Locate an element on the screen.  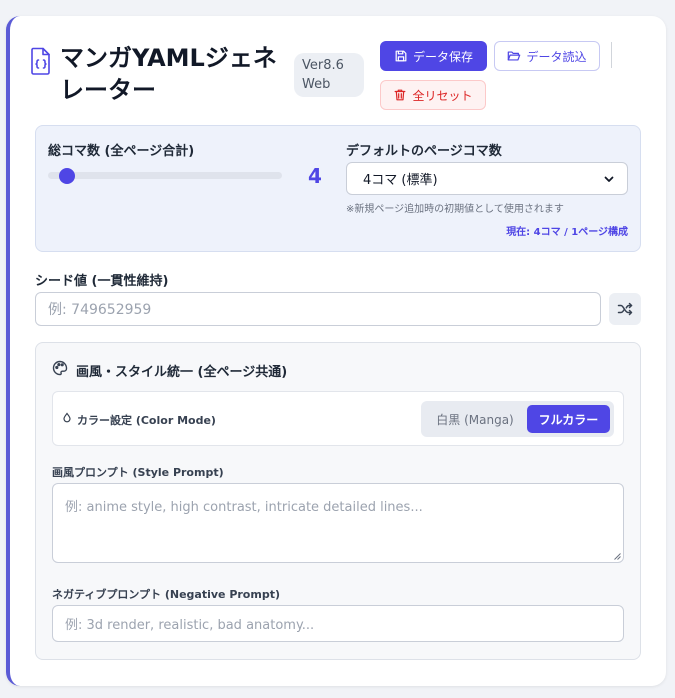
total-frames-slider is located at coordinates (165, 175).